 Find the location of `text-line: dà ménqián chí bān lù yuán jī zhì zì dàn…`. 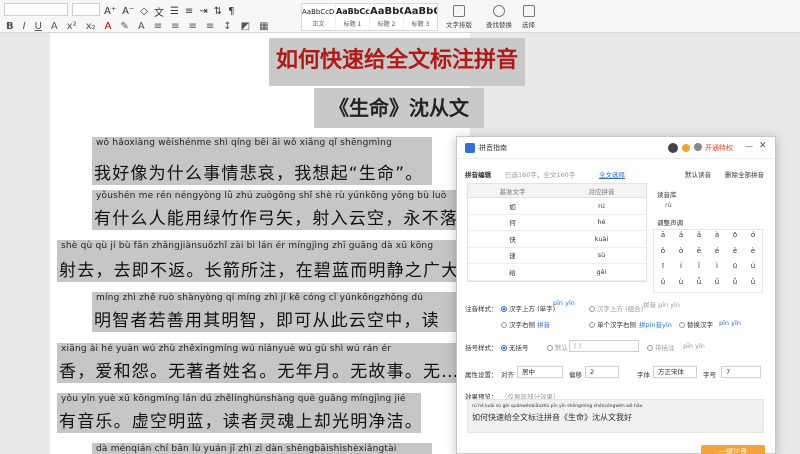

text-line: dà ménqián chí bān lù yuán jī zhì zì dàn… is located at coordinates (262, 448).